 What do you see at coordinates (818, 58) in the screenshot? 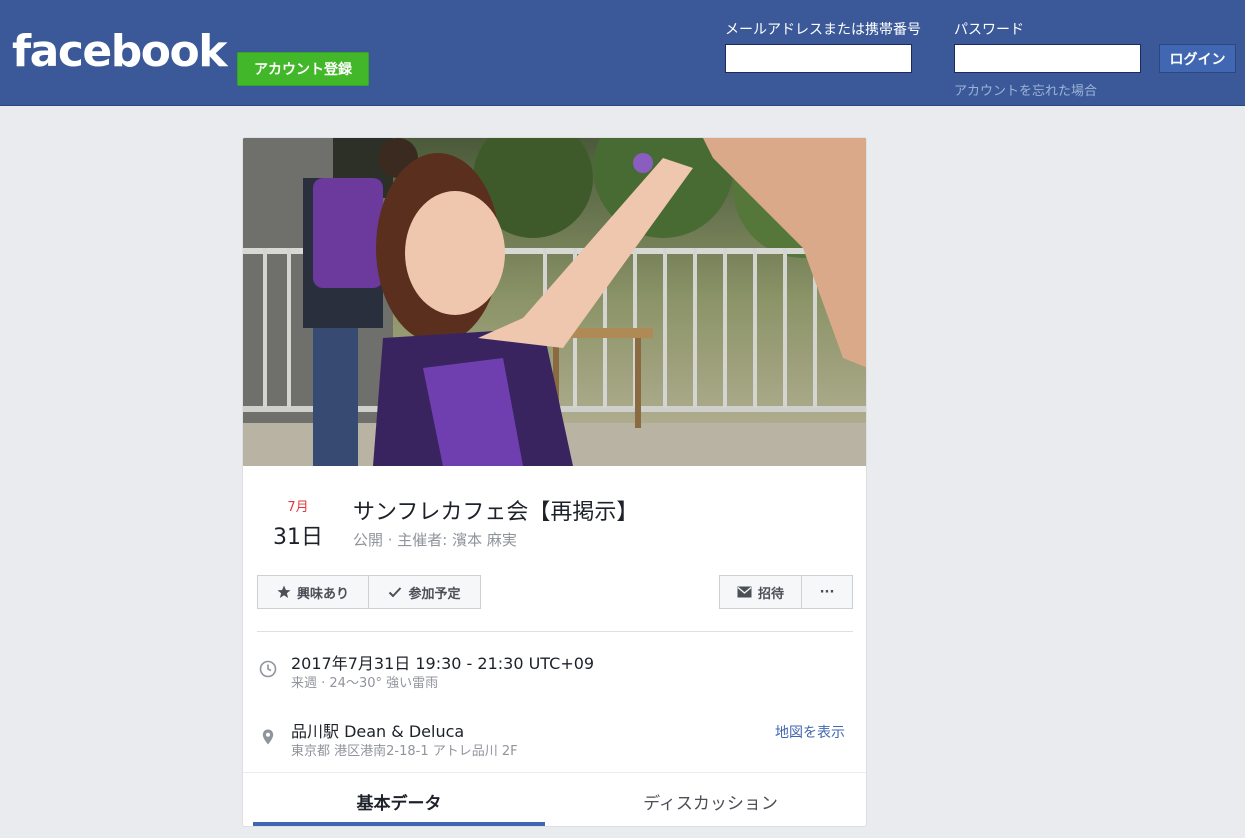
I see `email-input` at bounding box center [818, 58].